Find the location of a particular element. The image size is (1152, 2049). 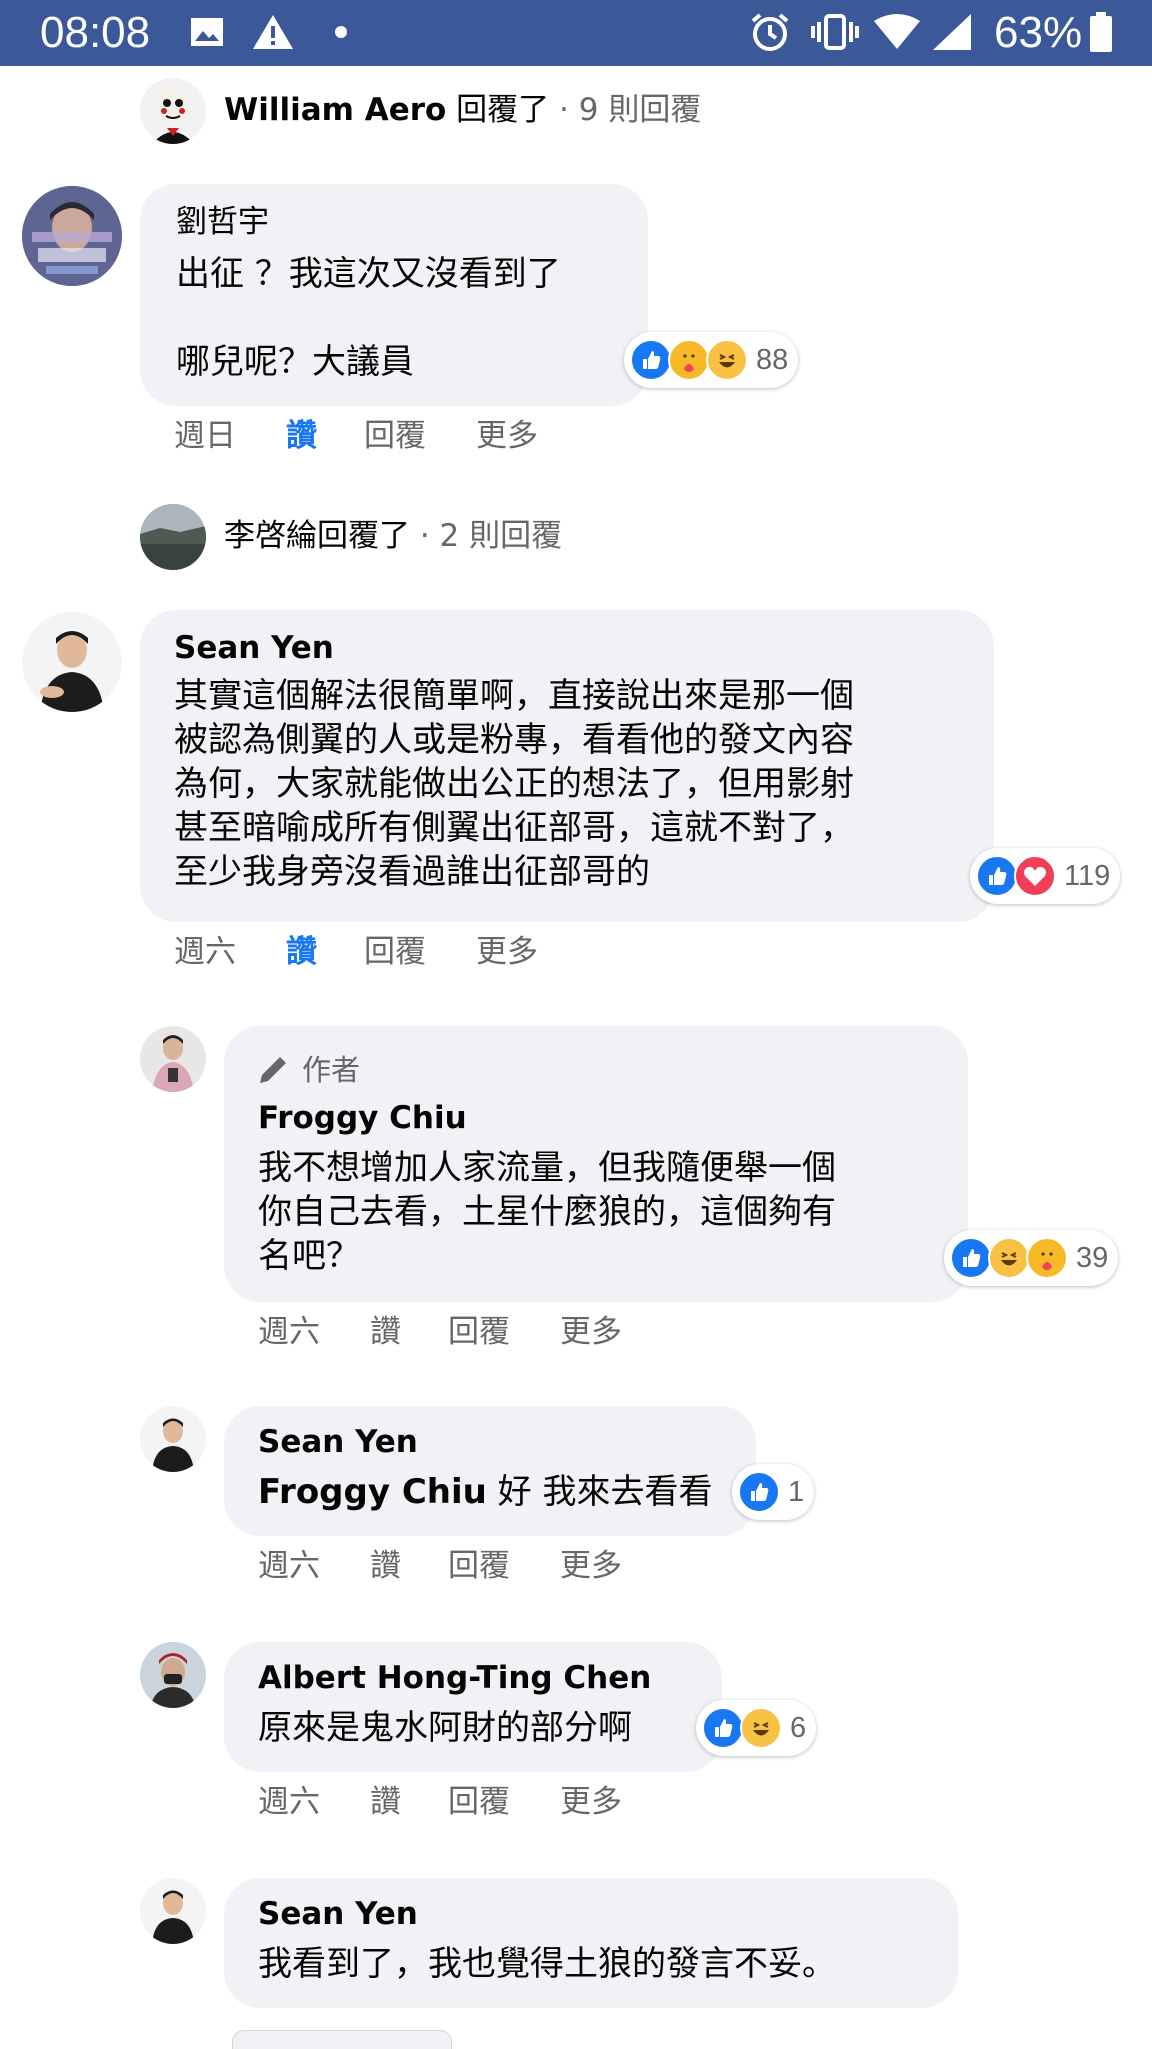

status-time: 08:08 is located at coordinates (95, 32).